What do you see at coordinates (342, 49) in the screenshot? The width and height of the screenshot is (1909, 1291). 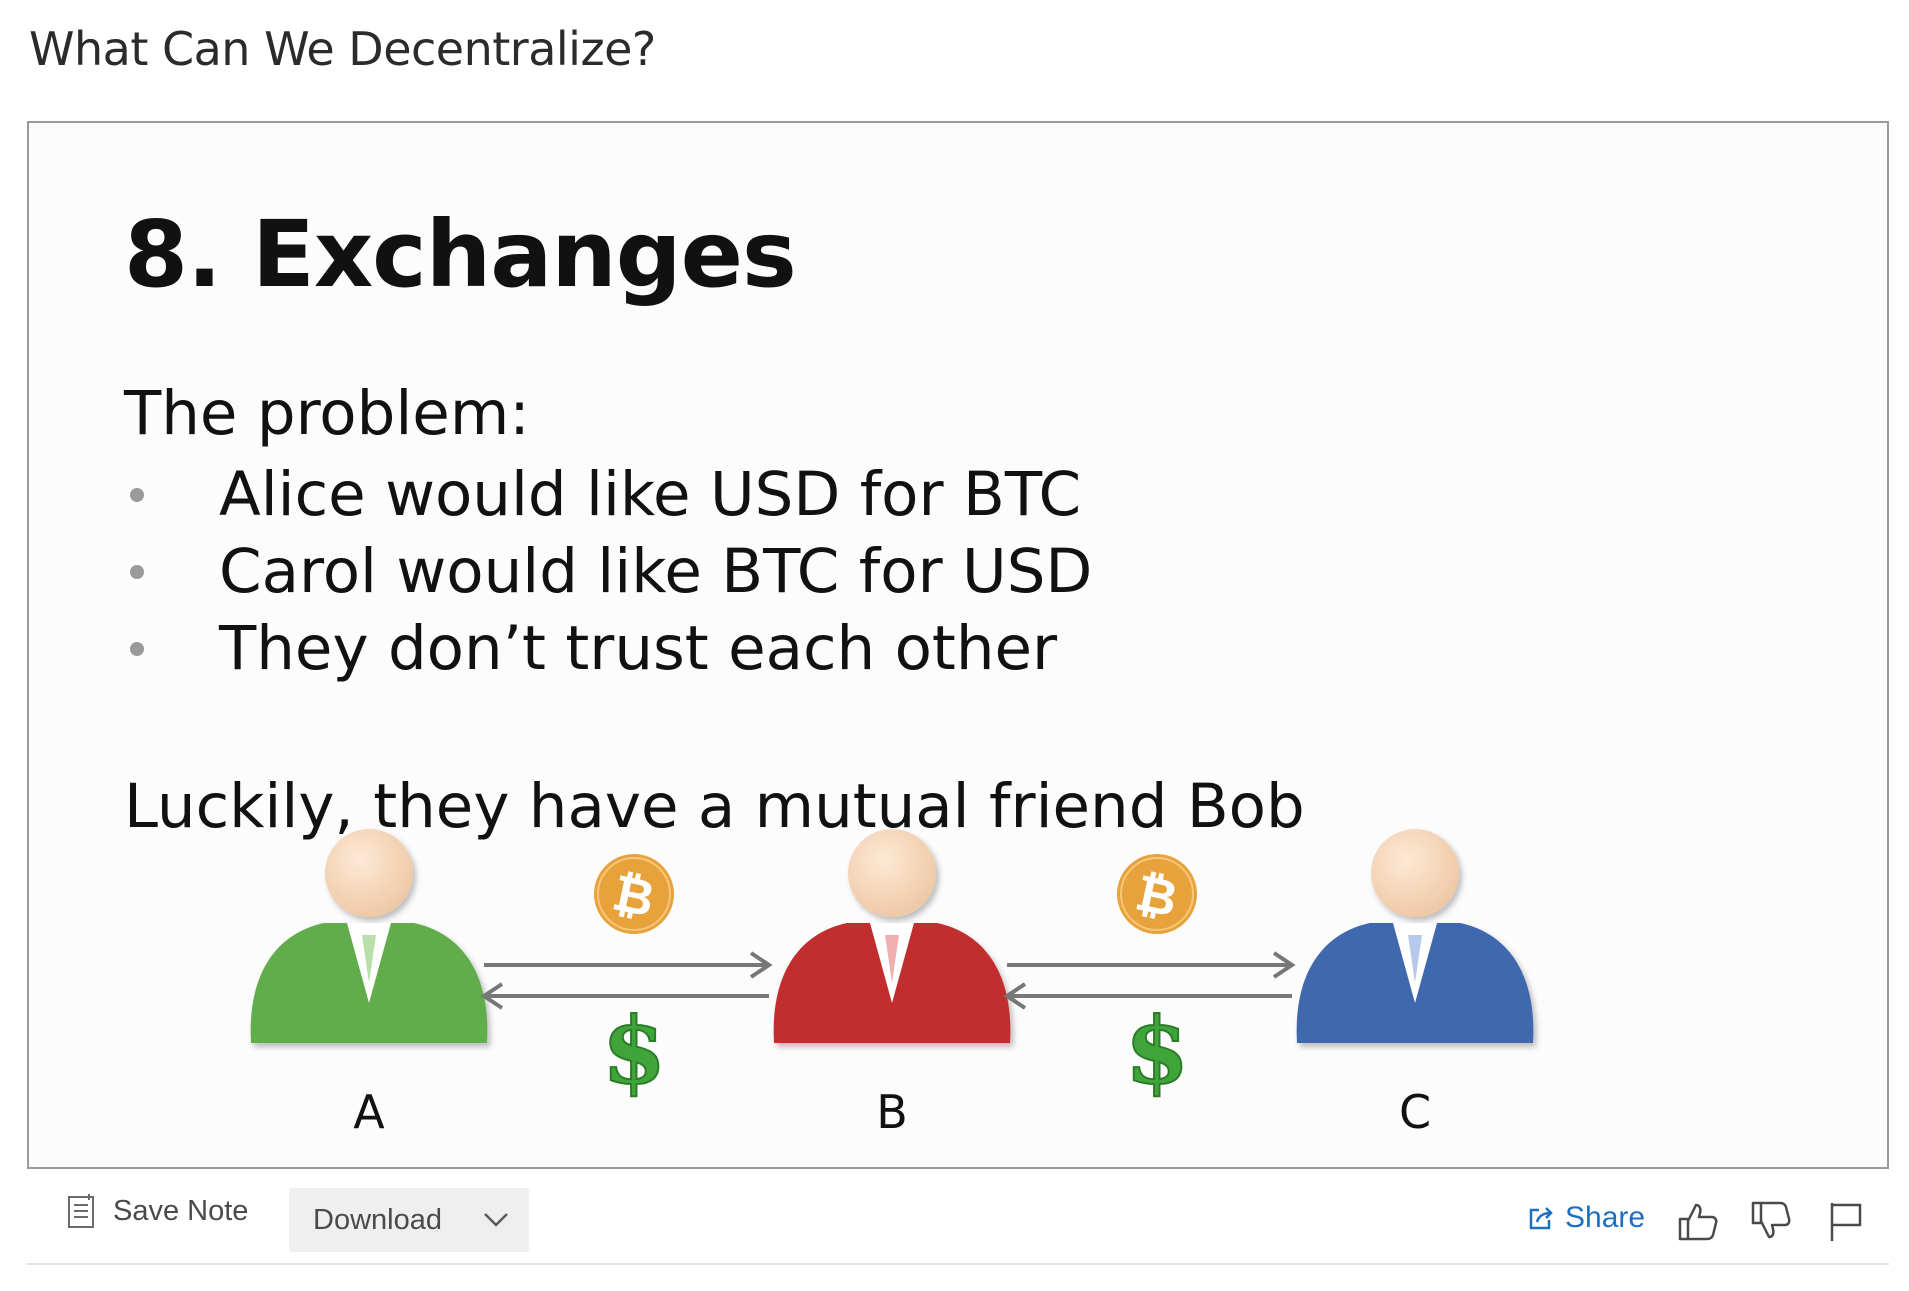 I see `page-title: What Can We Decentralize?` at bounding box center [342, 49].